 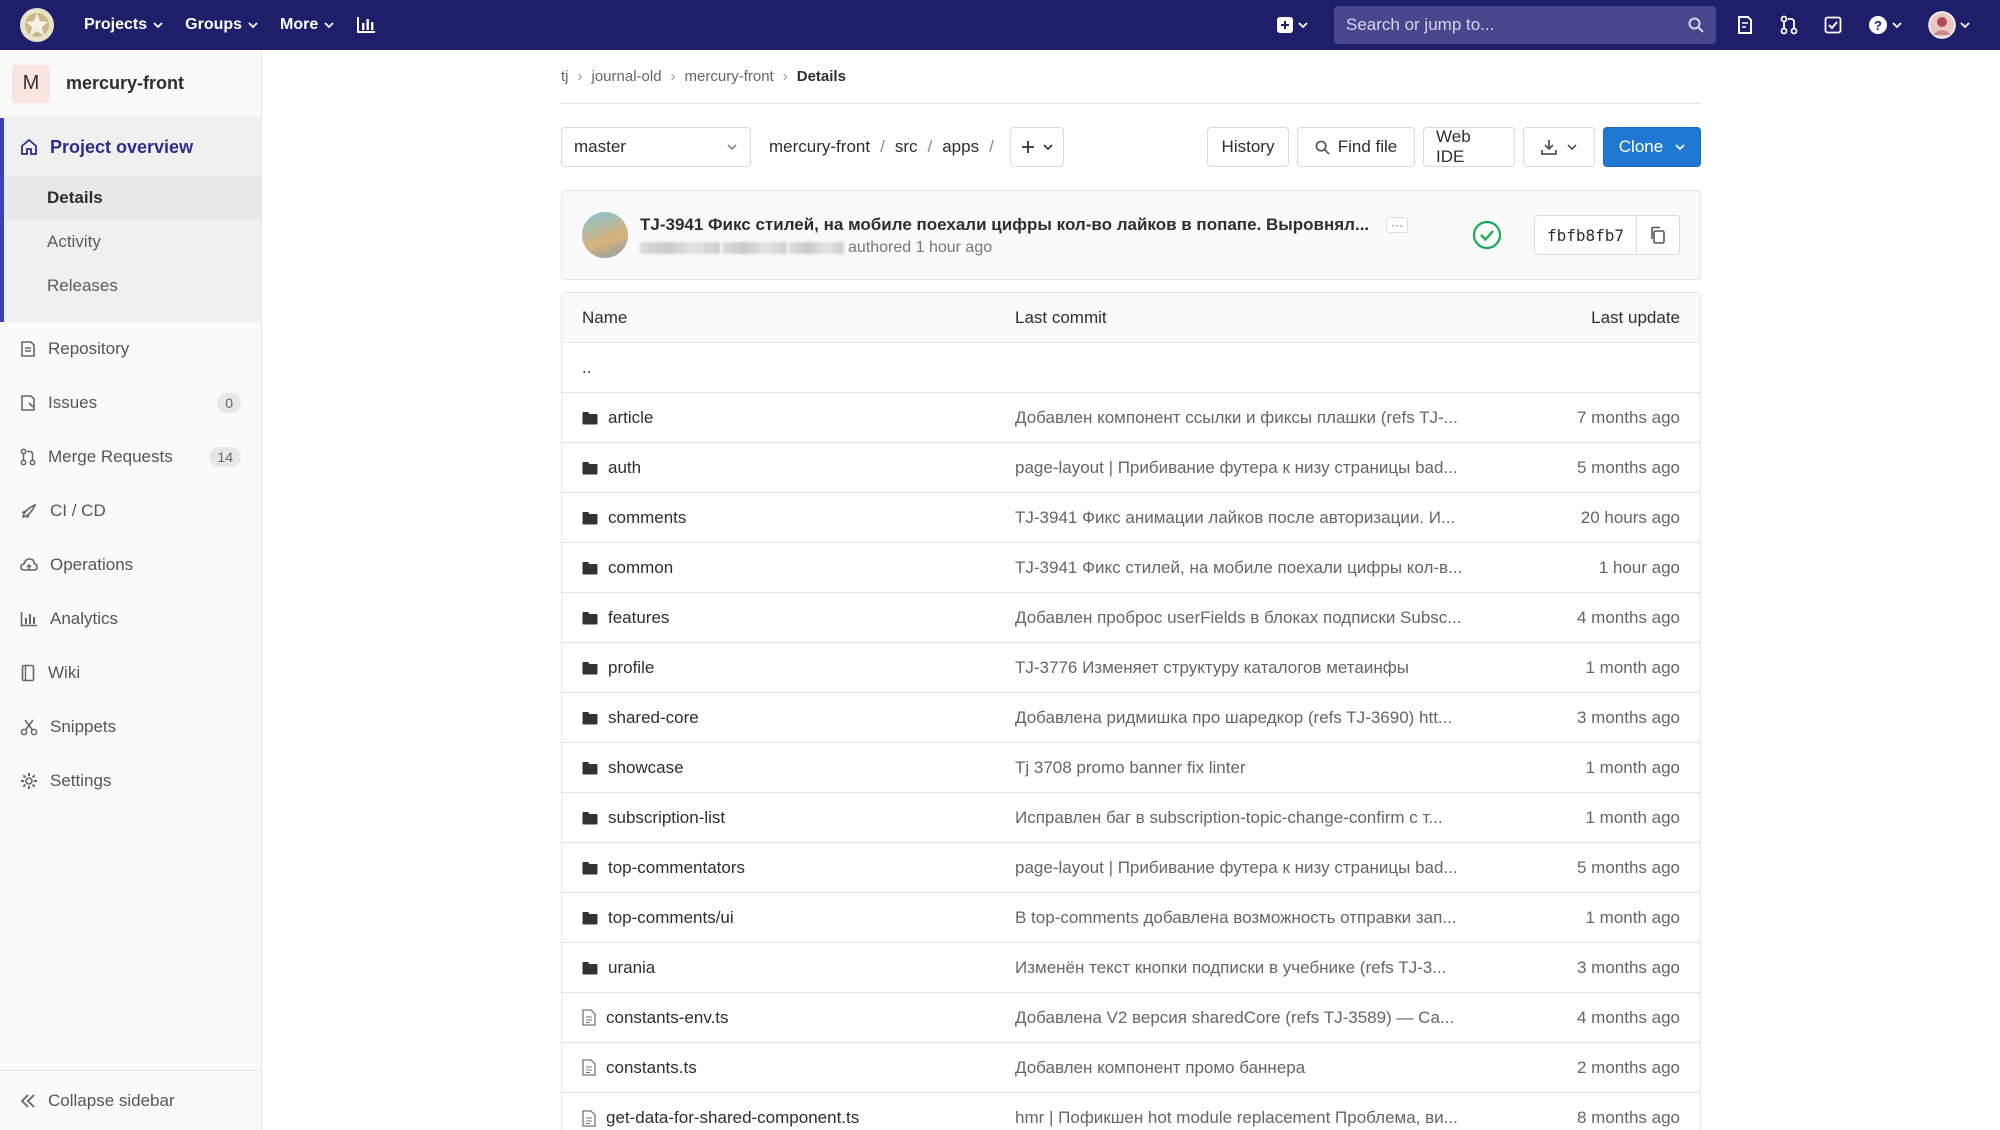 What do you see at coordinates (1131, 368) in the screenshot?
I see `parent-directory-row: ..` at bounding box center [1131, 368].